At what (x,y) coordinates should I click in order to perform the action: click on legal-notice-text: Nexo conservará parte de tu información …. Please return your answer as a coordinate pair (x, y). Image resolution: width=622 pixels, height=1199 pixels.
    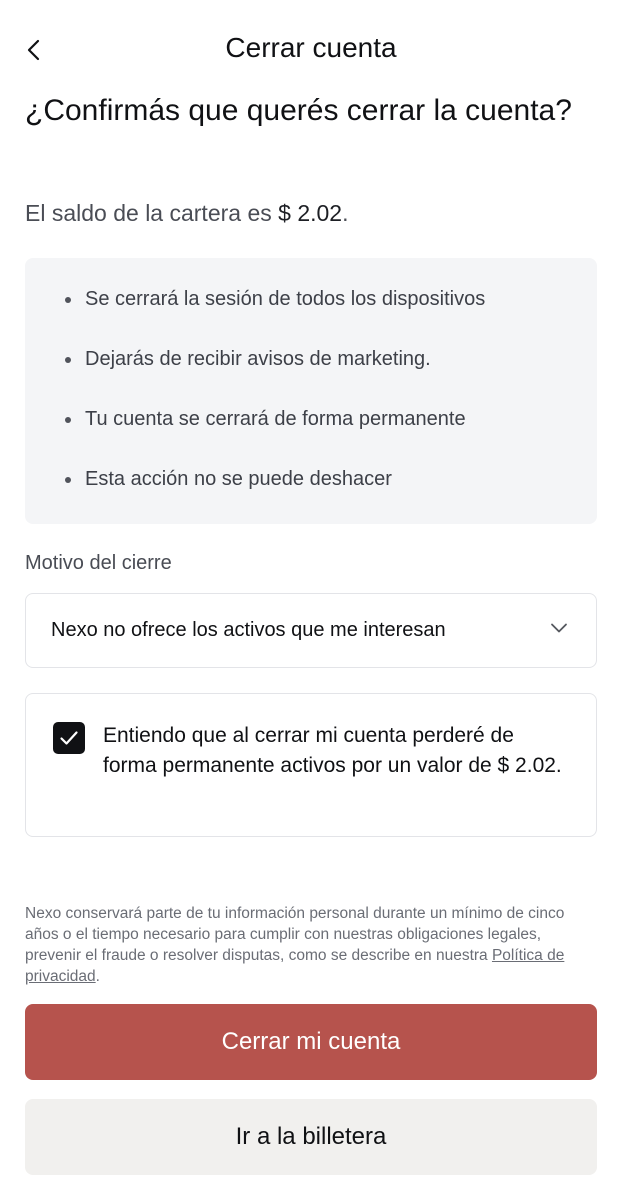
    Looking at the image, I should click on (295, 934).